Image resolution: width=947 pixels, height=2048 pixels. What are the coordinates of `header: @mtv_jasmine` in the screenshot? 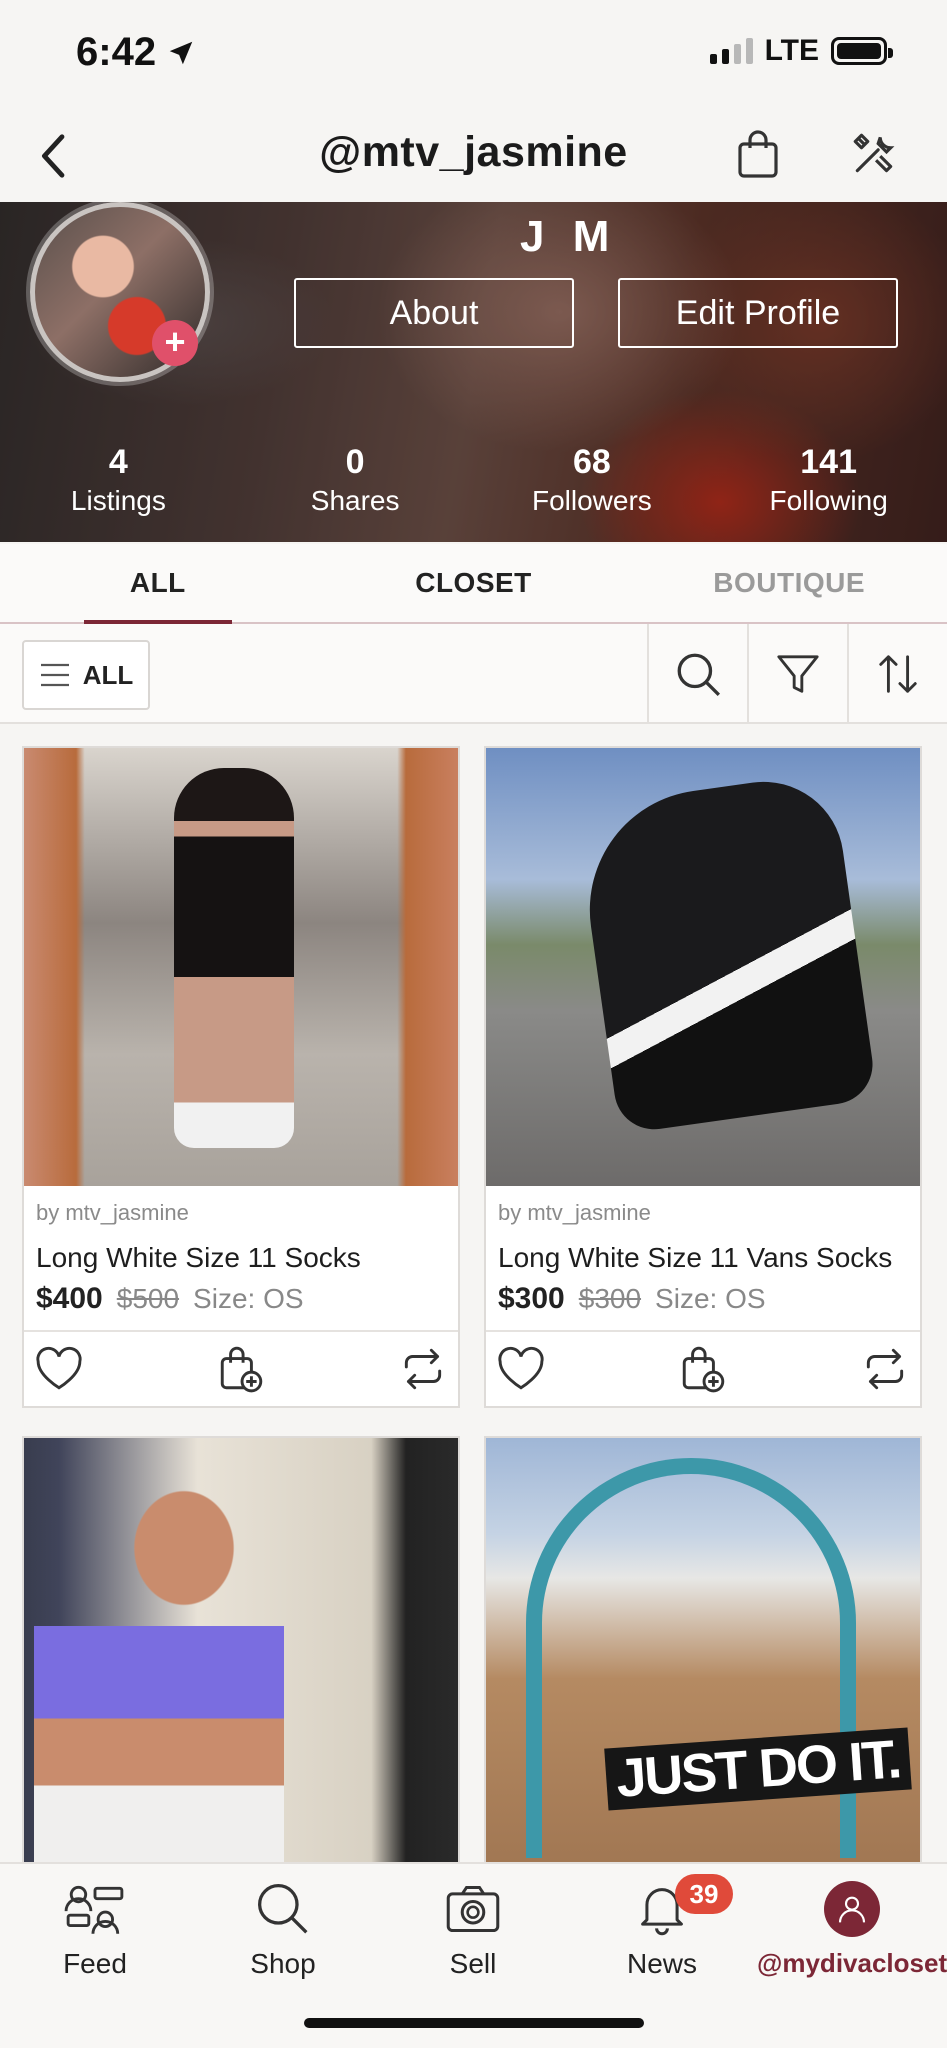 It's located at (473, 155).